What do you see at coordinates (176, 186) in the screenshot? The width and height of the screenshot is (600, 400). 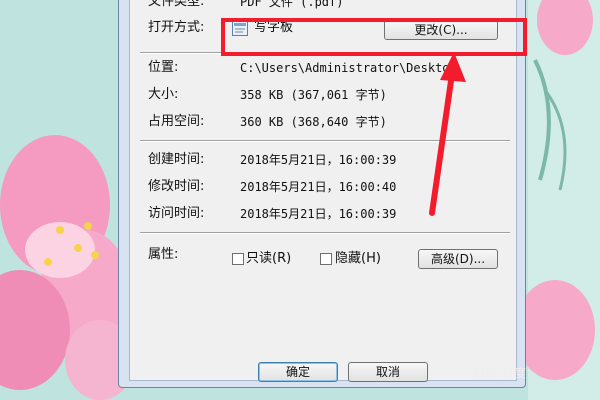 I see `modified-label: 修改时间:` at bounding box center [176, 186].